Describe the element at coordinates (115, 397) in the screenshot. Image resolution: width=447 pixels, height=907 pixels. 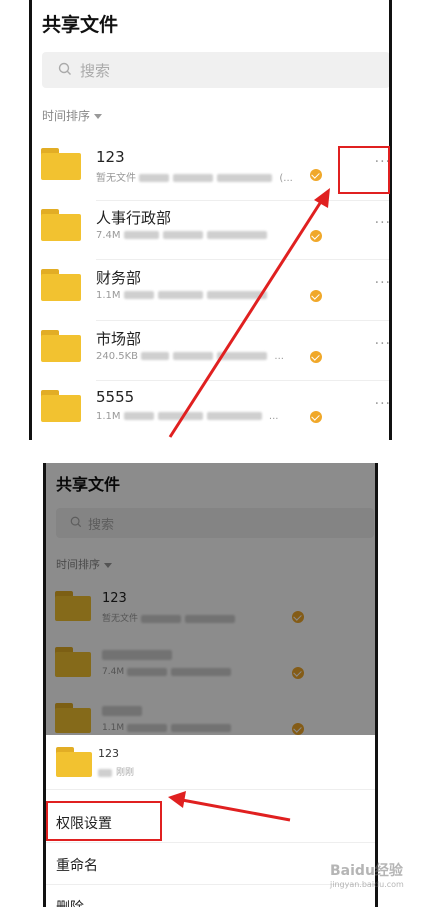
I see `folder-name: 5555` at that location.